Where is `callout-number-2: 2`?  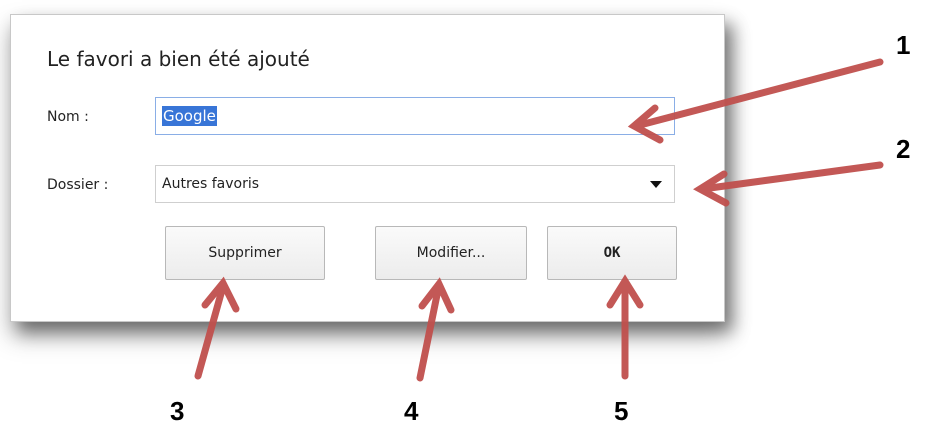
callout-number-2: 2 is located at coordinates (903, 149).